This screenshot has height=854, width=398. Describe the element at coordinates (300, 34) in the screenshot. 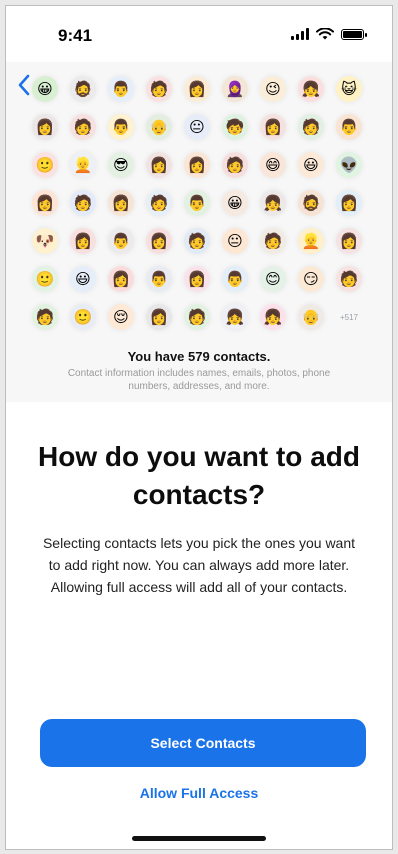

I see `cellular-signal-icon` at that location.